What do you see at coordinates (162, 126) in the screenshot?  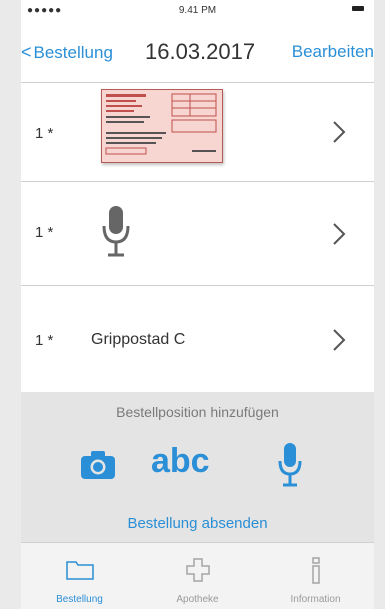 I see `prescription-image` at bounding box center [162, 126].